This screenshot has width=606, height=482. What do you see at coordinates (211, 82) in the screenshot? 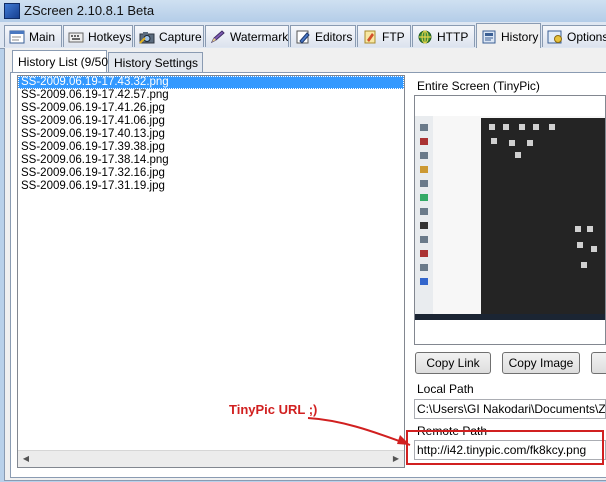
I see `list-item: SS-2009.06.19-17.43.32.png` at bounding box center [211, 82].